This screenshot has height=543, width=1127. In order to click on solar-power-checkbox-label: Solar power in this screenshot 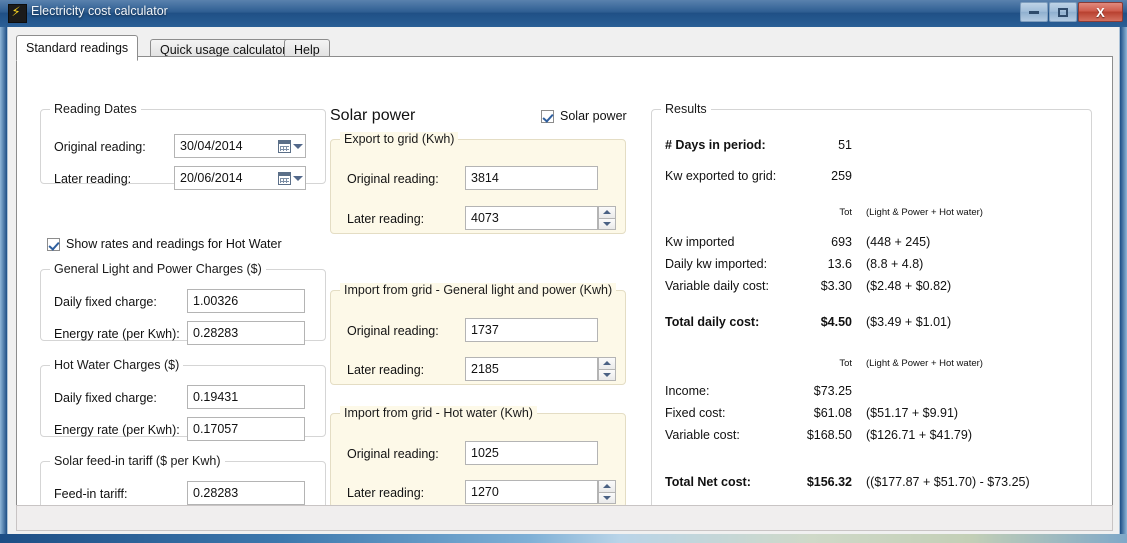, I will do `click(593, 116)`.